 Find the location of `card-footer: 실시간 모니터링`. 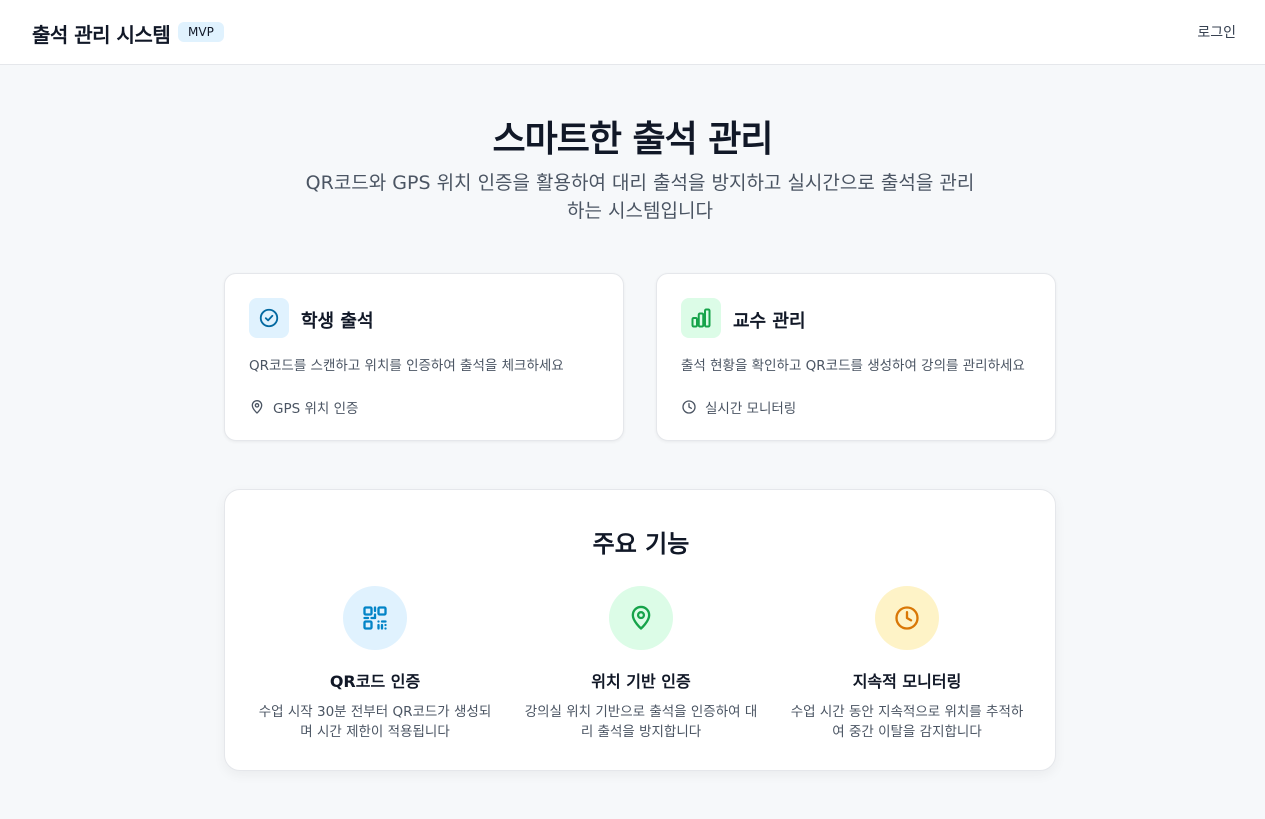

card-footer: 실시간 모니터링 is located at coordinates (738, 407).